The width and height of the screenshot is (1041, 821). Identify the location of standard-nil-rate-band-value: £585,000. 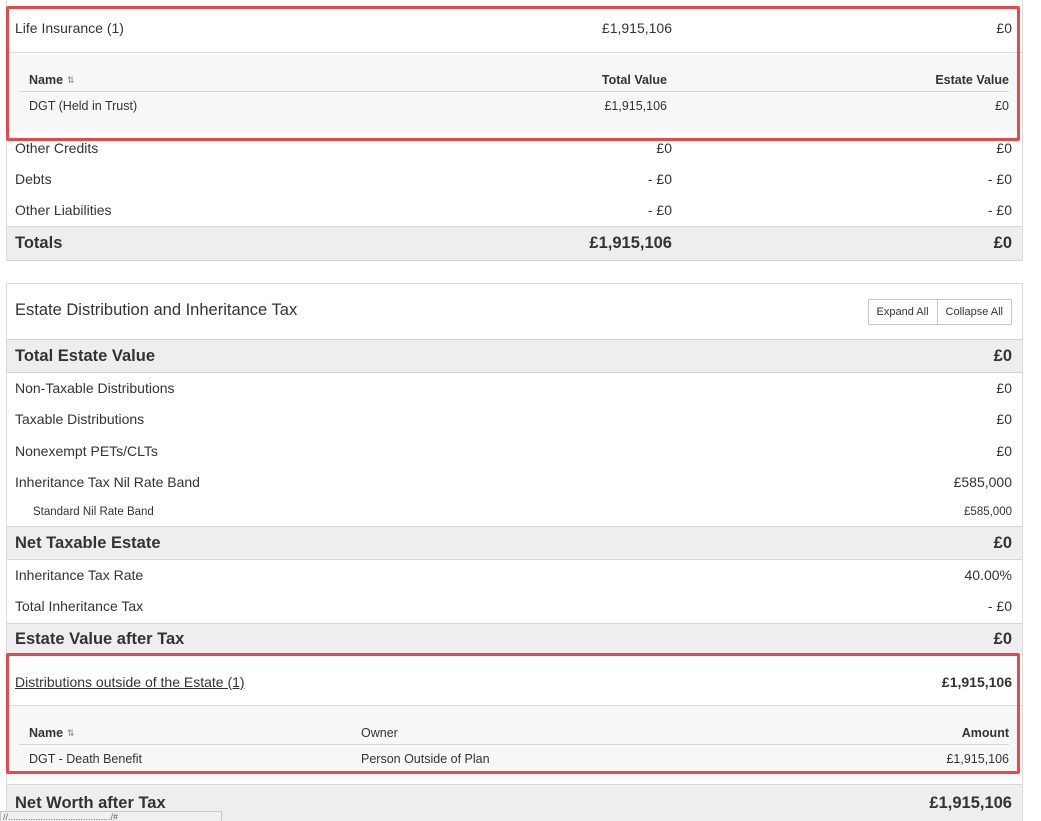
(988, 512).